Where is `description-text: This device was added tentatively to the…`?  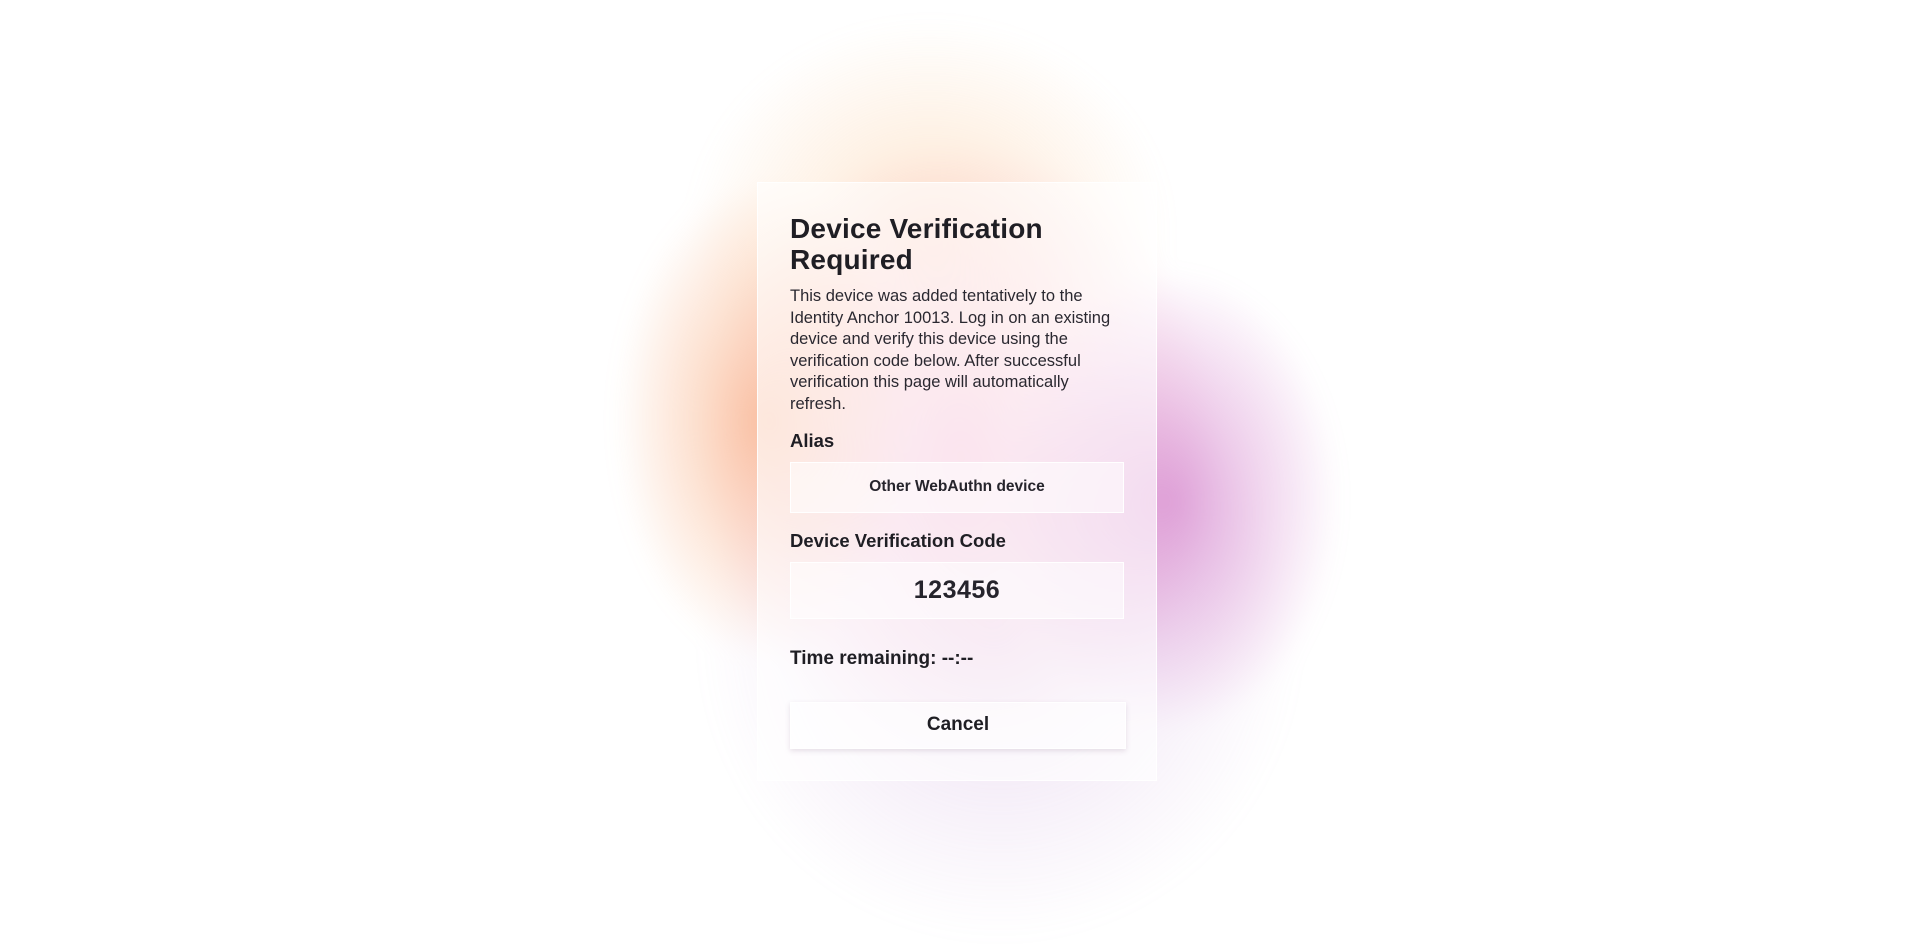 description-text: This device was added tentatively to the… is located at coordinates (950, 350).